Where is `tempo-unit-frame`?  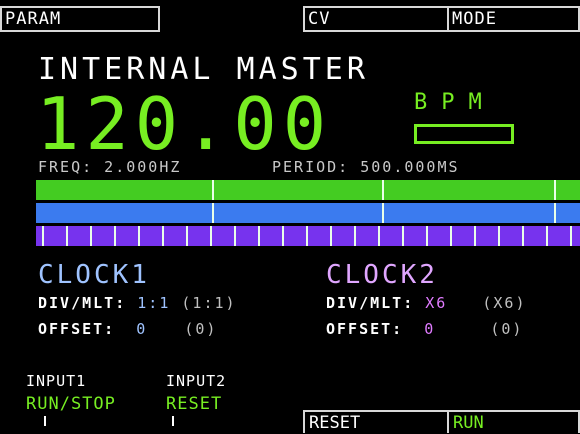 tempo-unit-frame is located at coordinates (464, 134).